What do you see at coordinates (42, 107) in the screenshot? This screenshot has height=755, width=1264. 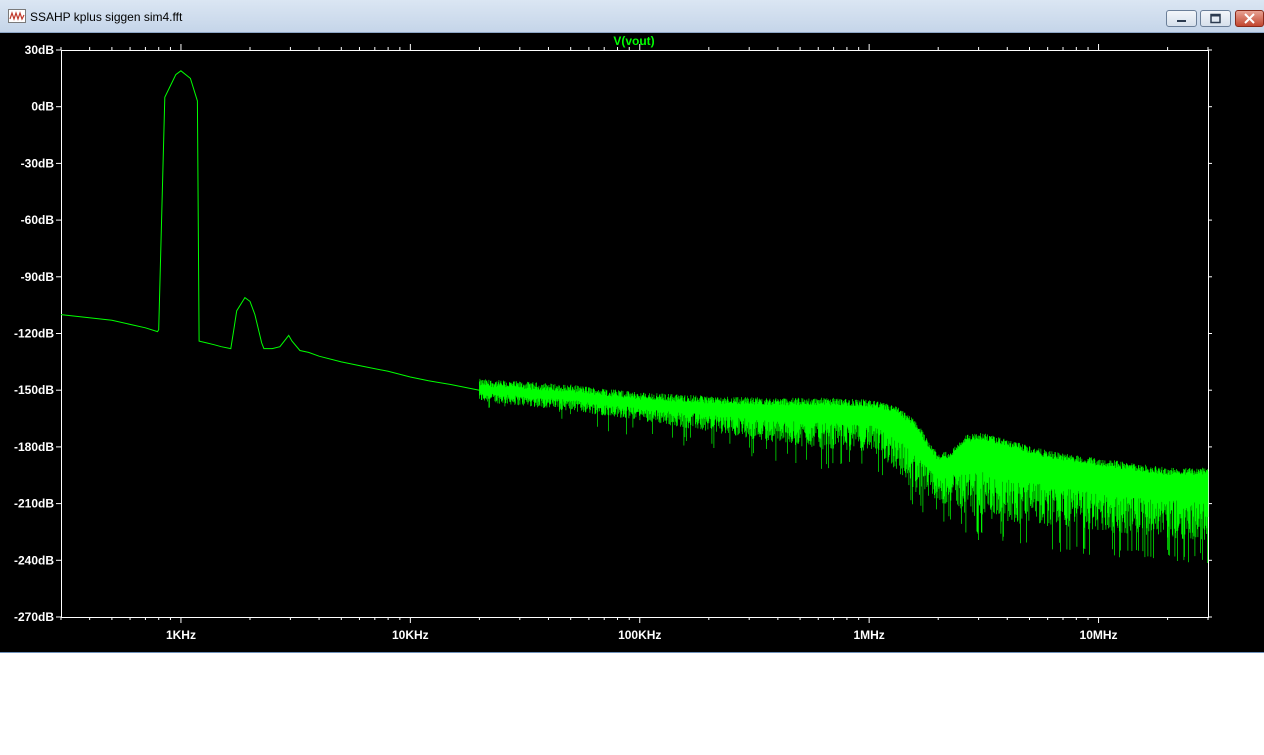 I see `y-tick-label: 0dB` at bounding box center [42, 107].